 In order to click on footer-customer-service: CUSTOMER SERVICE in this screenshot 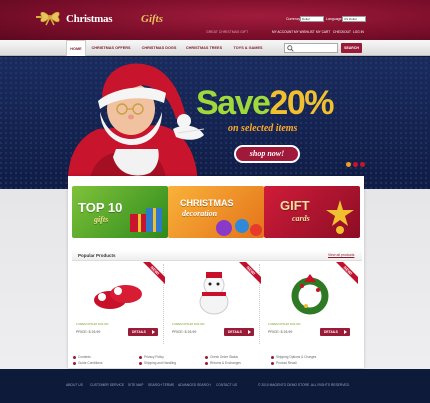, I will do `click(107, 385)`.